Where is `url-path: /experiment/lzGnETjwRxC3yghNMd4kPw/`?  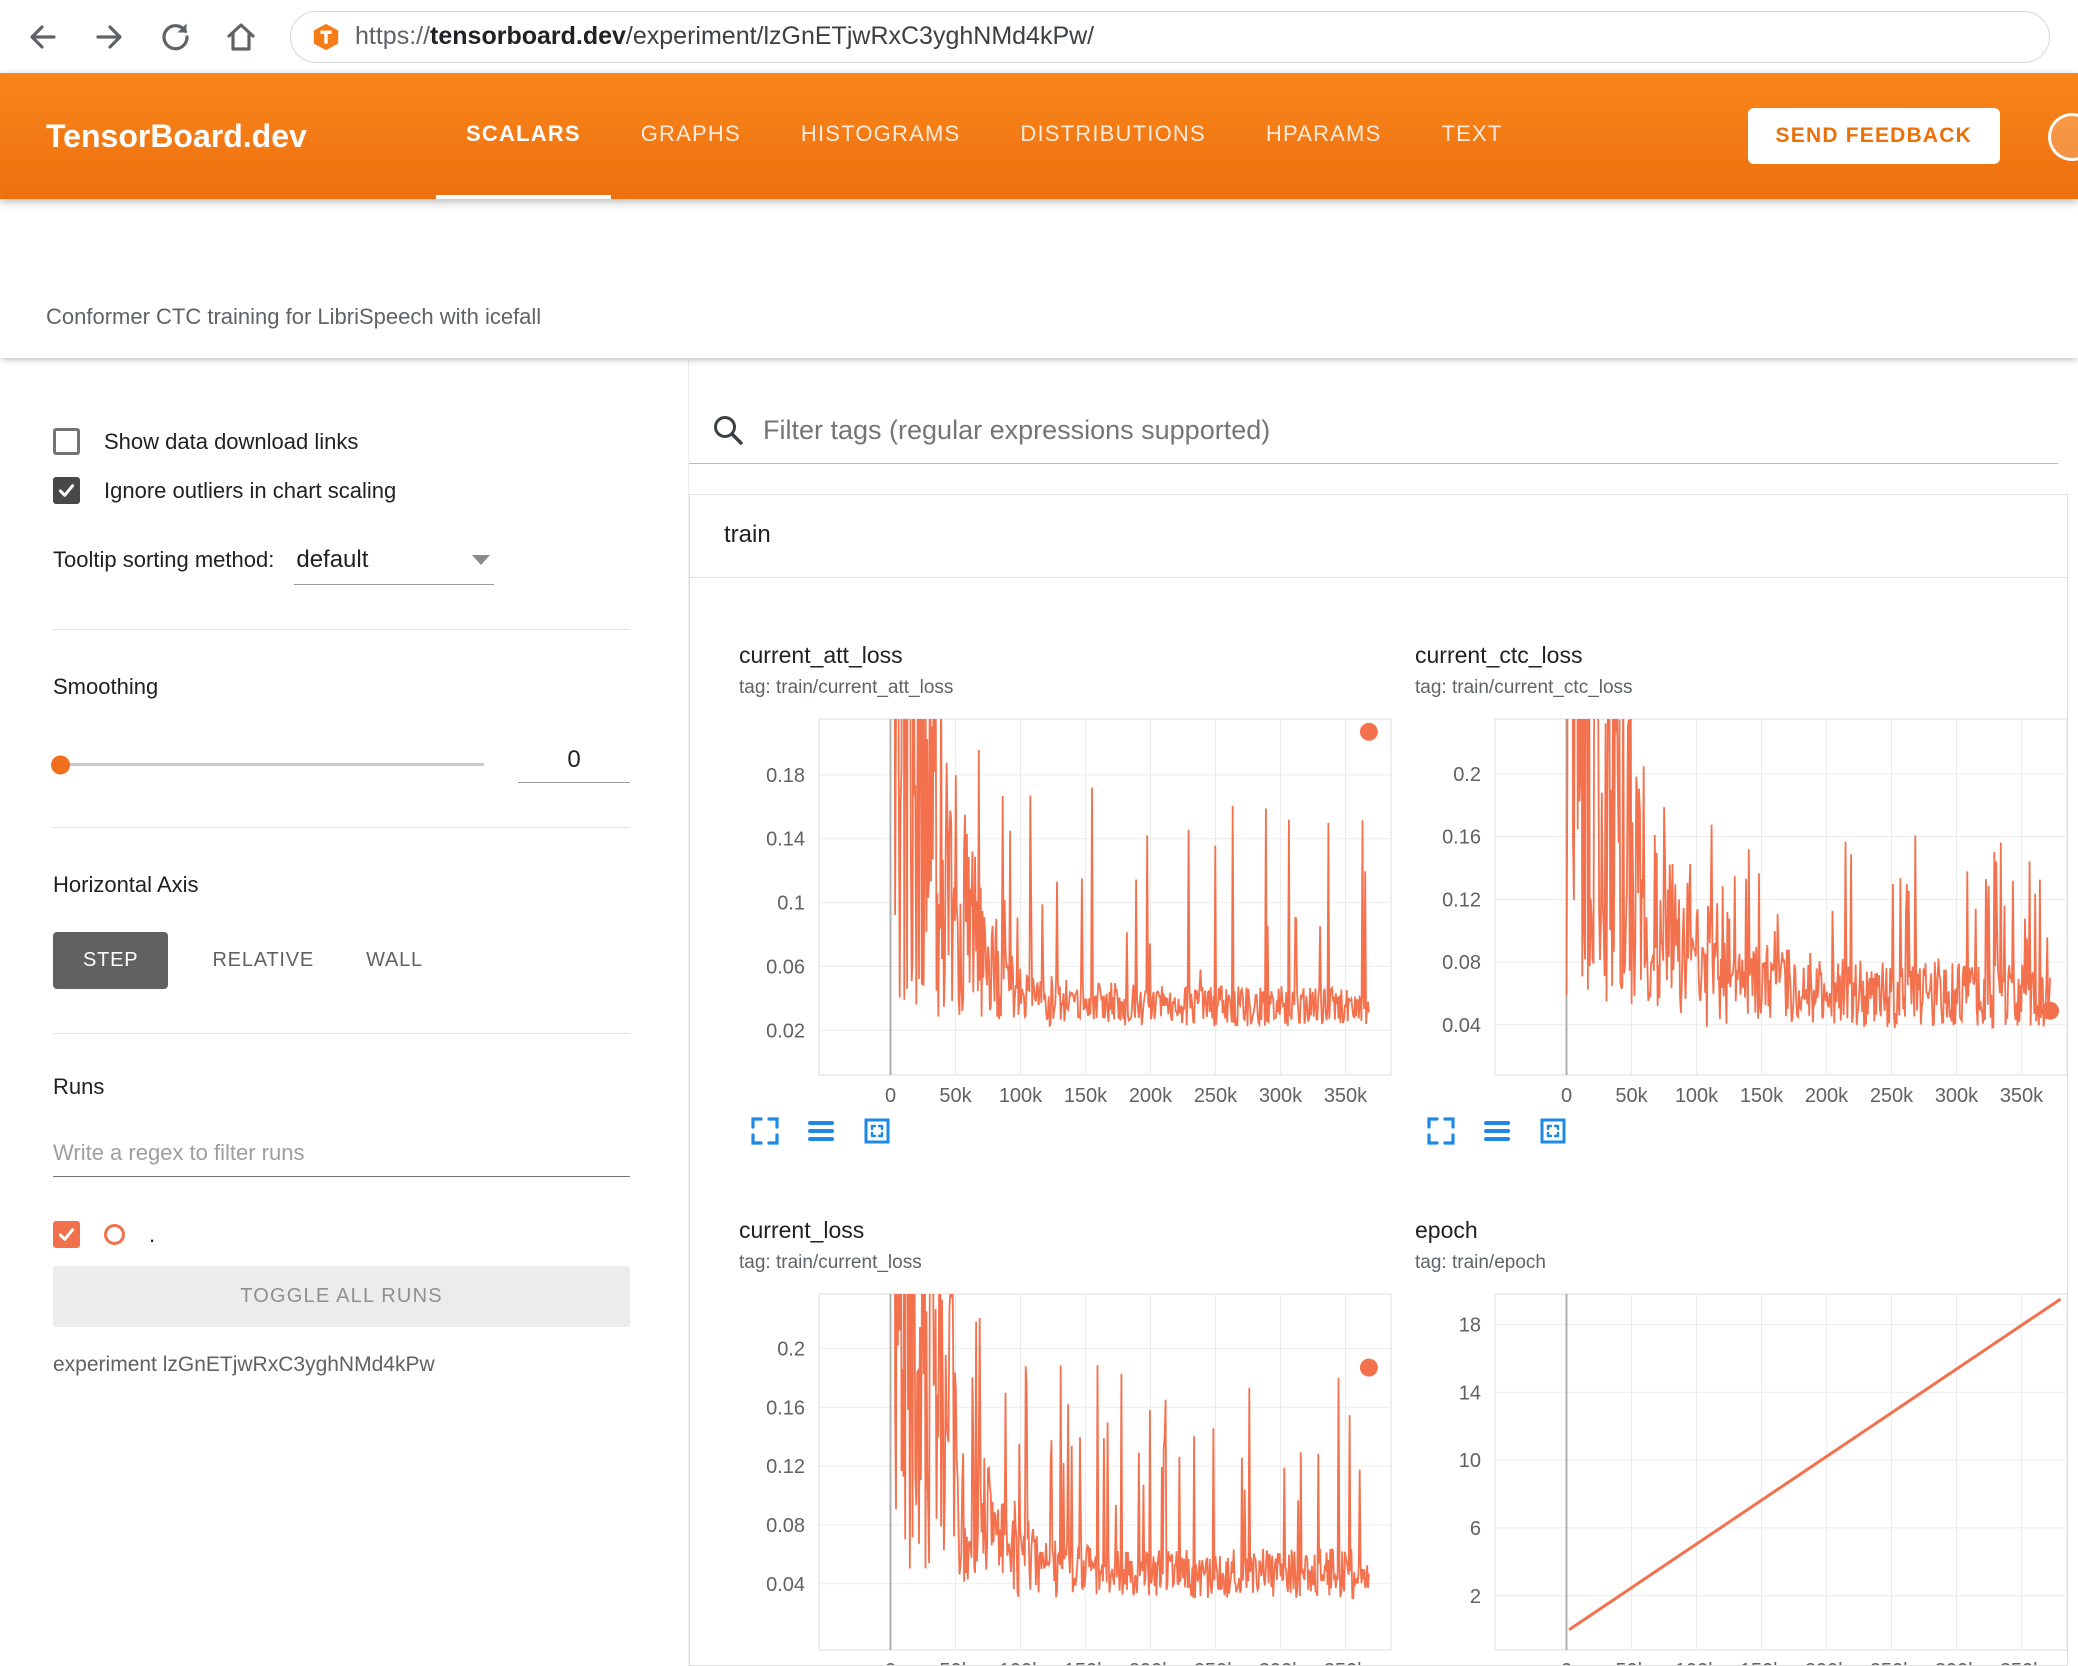 url-path: /experiment/lzGnETjwRxC3yghNMd4kPw/ is located at coordinates (860, 36).